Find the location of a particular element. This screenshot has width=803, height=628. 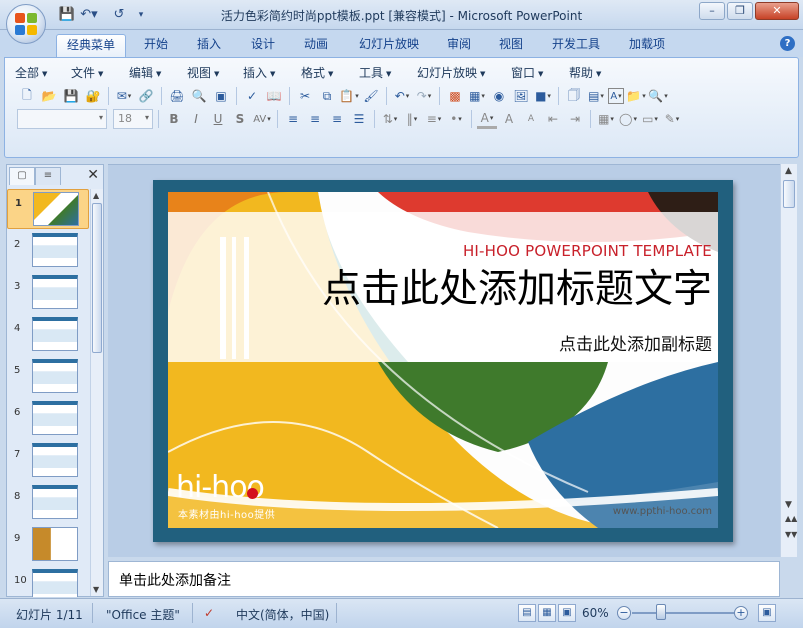

increase-indent-icon: ⇥ is located at coordinates (575, 119).